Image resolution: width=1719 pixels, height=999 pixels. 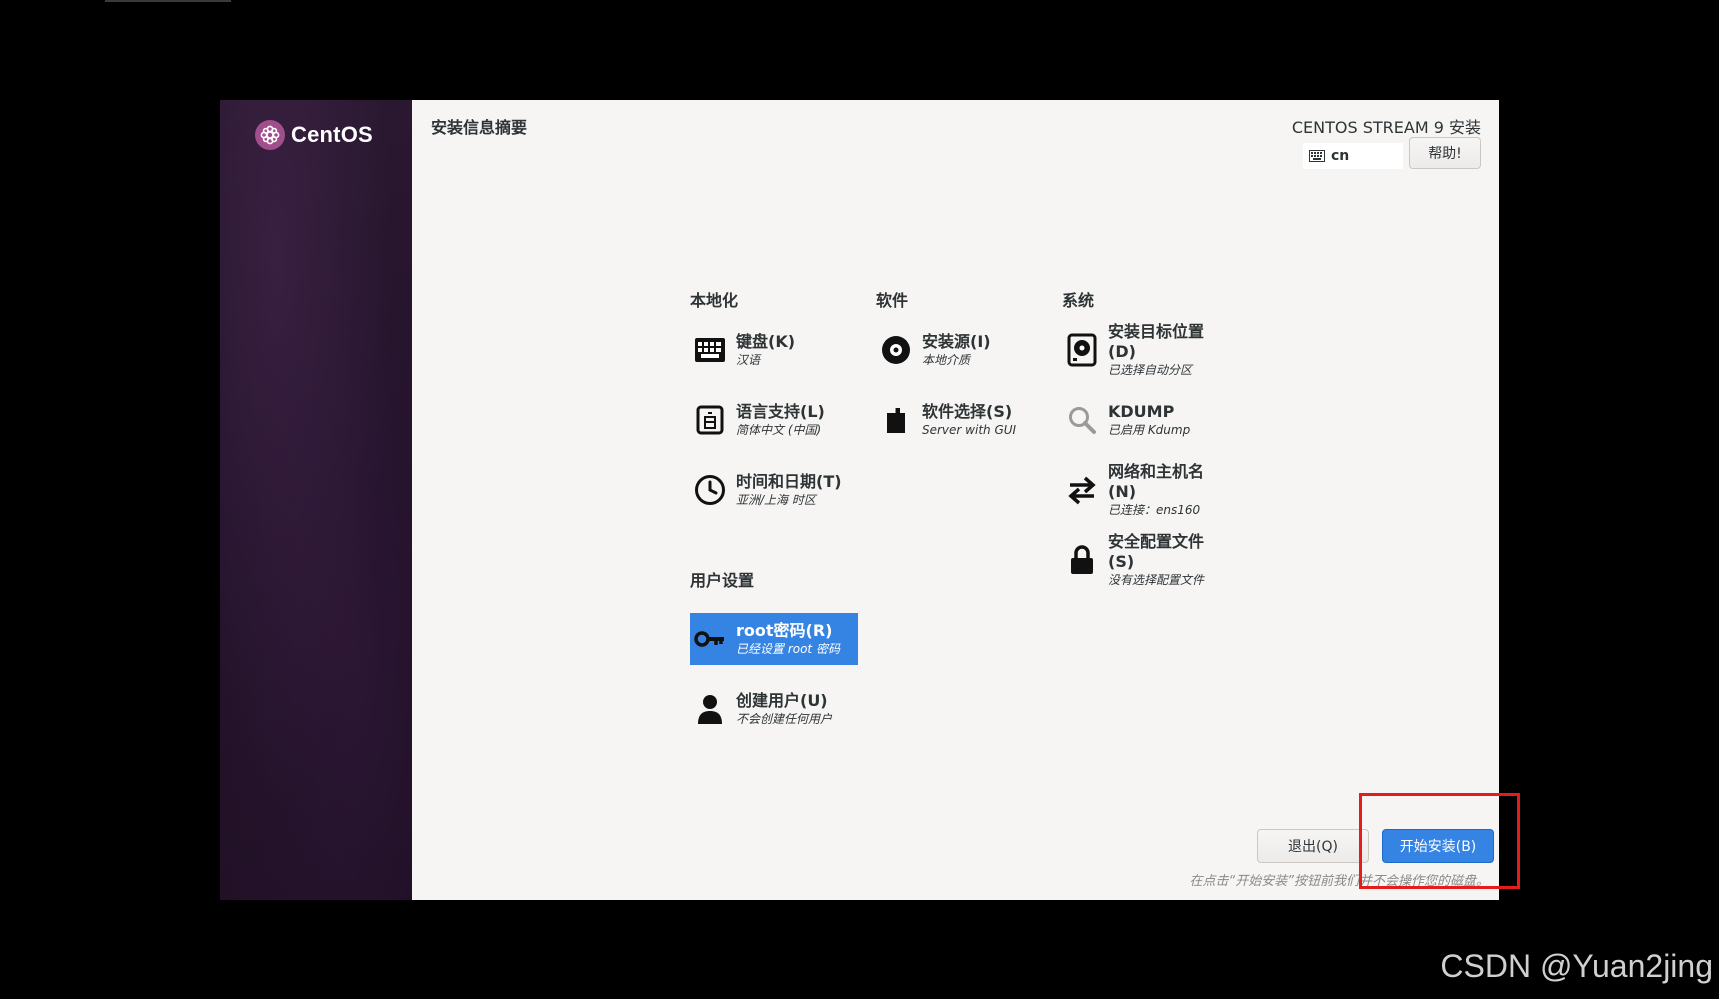 What do you see at coordinates (1340, 156) in the screenshot?
I see `keyboard-layout-label: cn` at bounding box center [1340, 156].